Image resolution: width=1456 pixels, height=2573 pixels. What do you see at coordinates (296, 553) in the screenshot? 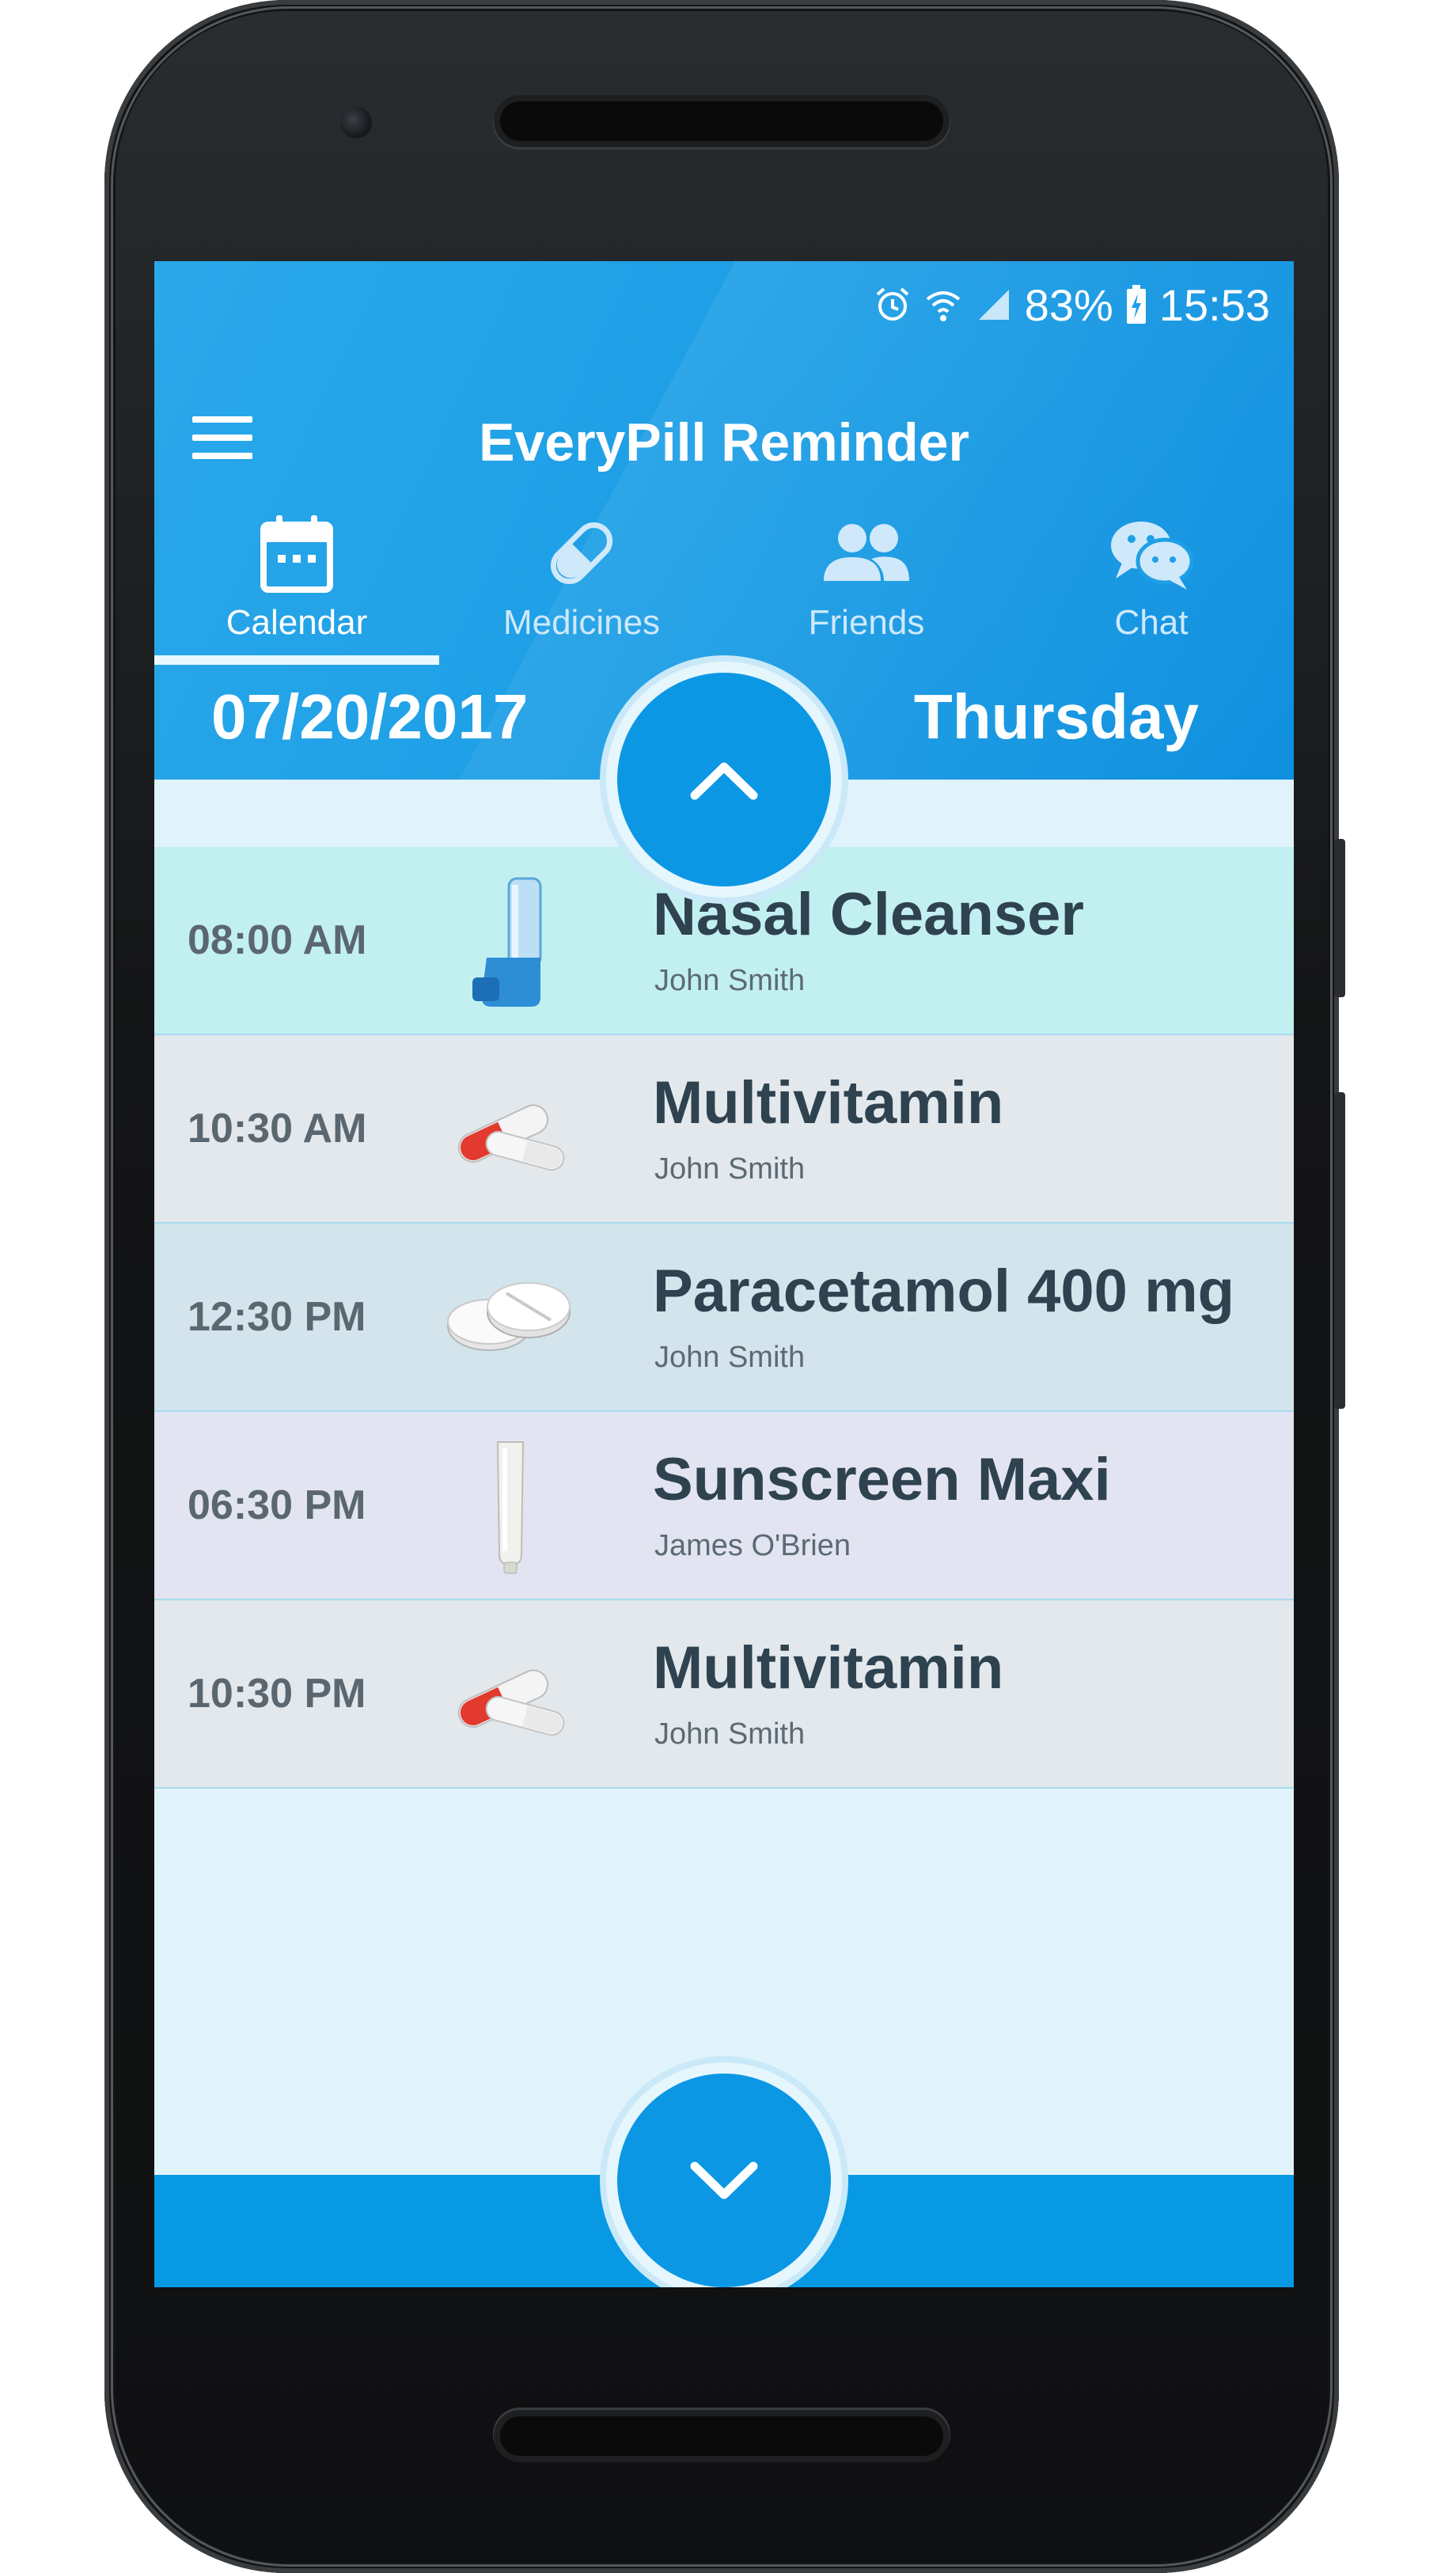
I see `calendar-icon` at bounding box center [296, 553].